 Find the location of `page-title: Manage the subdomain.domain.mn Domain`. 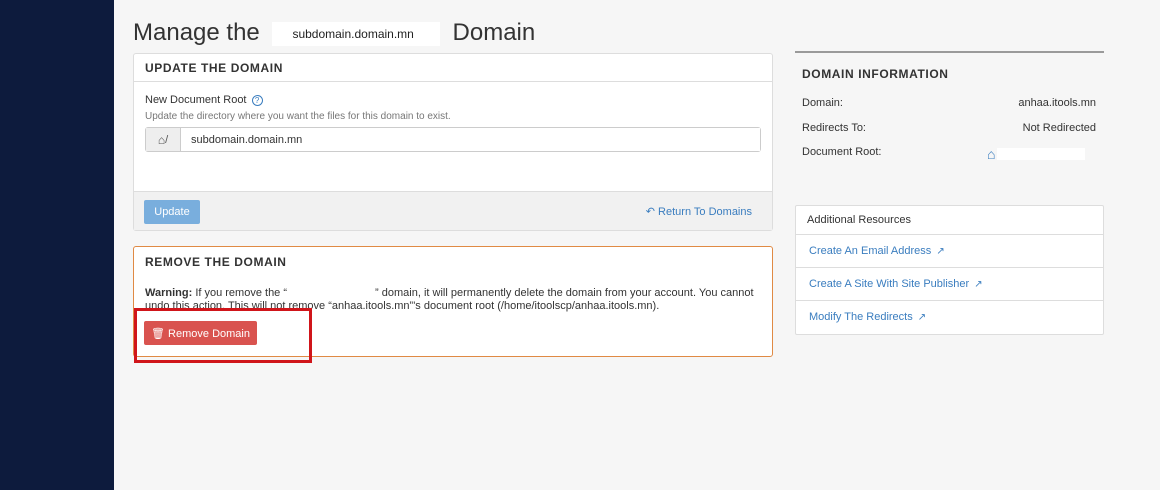

page-title: Manage the subdomain.domain.mn Domain is located at coordinates (334, 33).